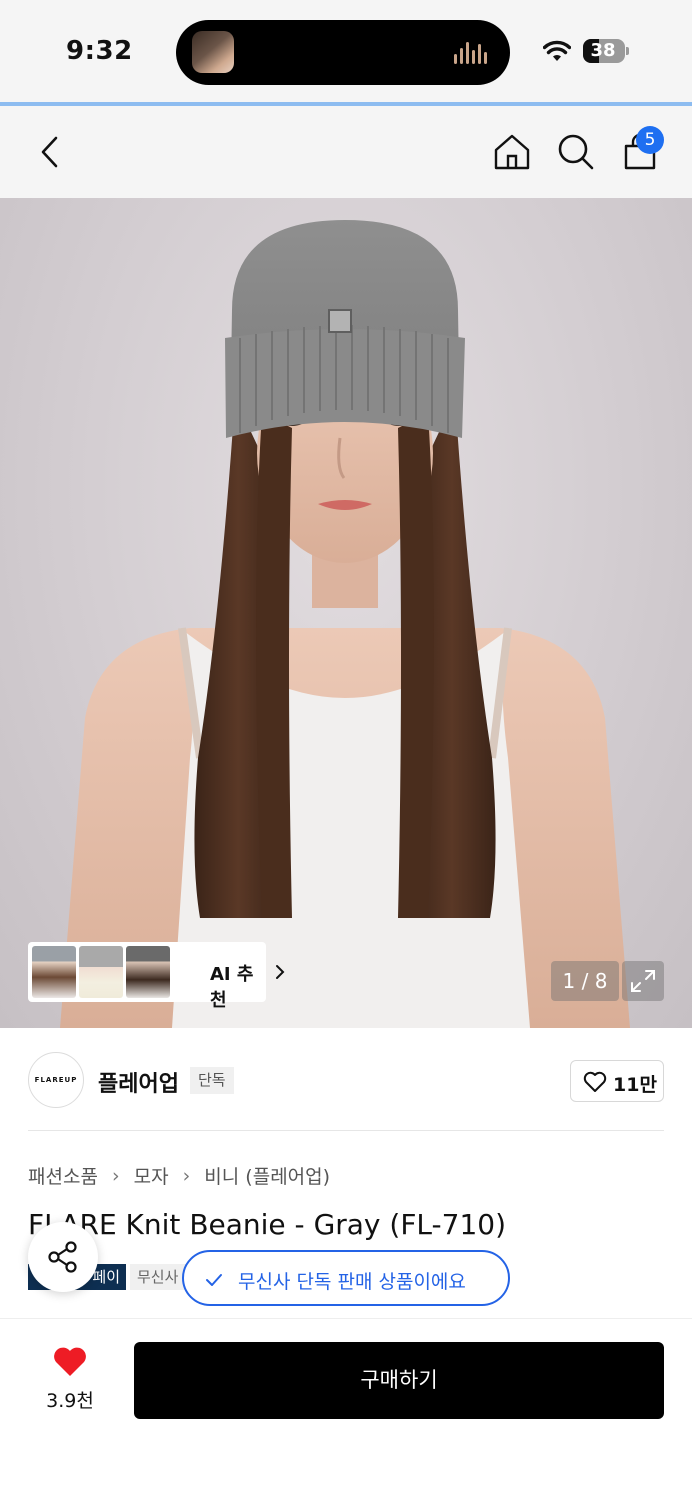  I want to click on now-playing-artwork, so click(213, 52).